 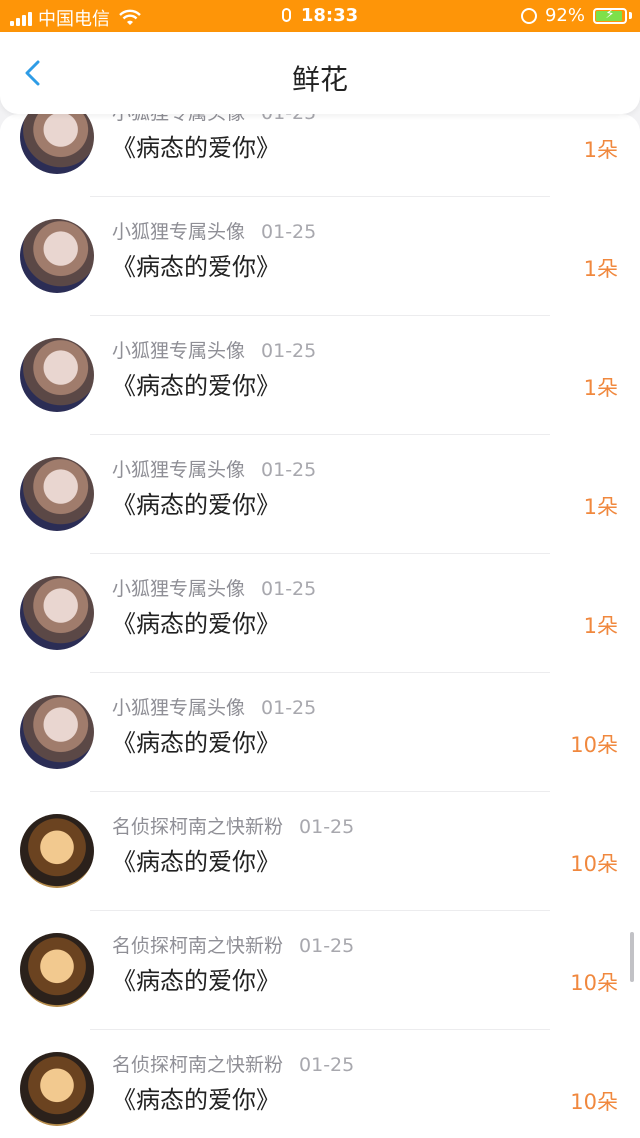 What do you see at coordinates (320, 732) in the screenshot?
I see `list-item: 小狐狸专属头像 01-25 《病态的爱你》 10朵` at bounding box center [320, 732].